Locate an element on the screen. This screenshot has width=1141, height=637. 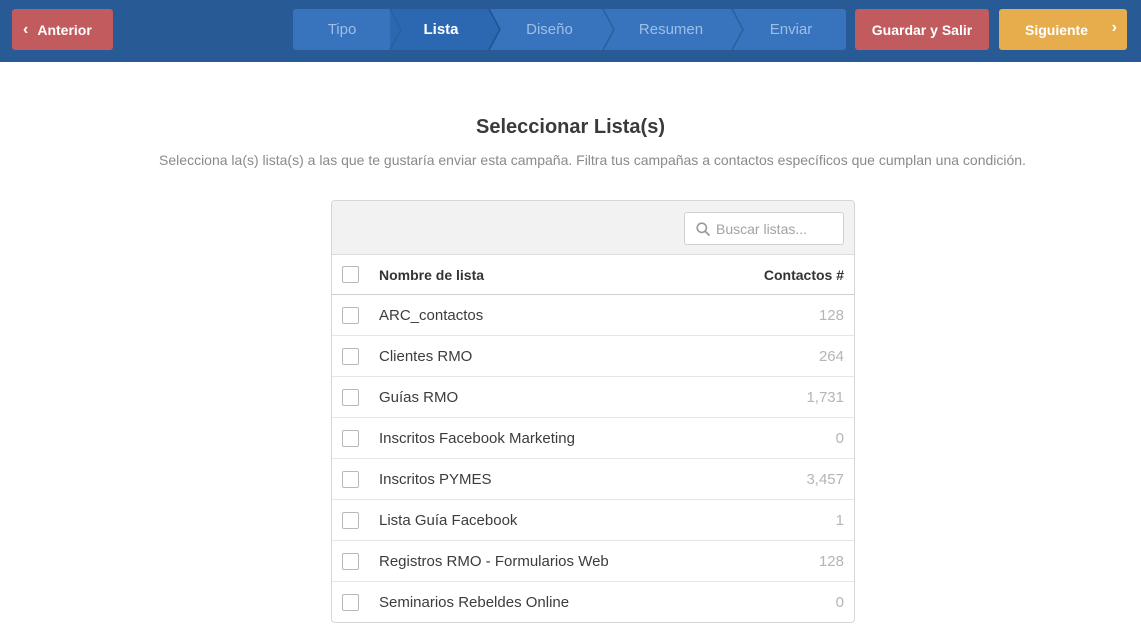
chevron-left-icon: ‹ is located at coordinates (26, 29).